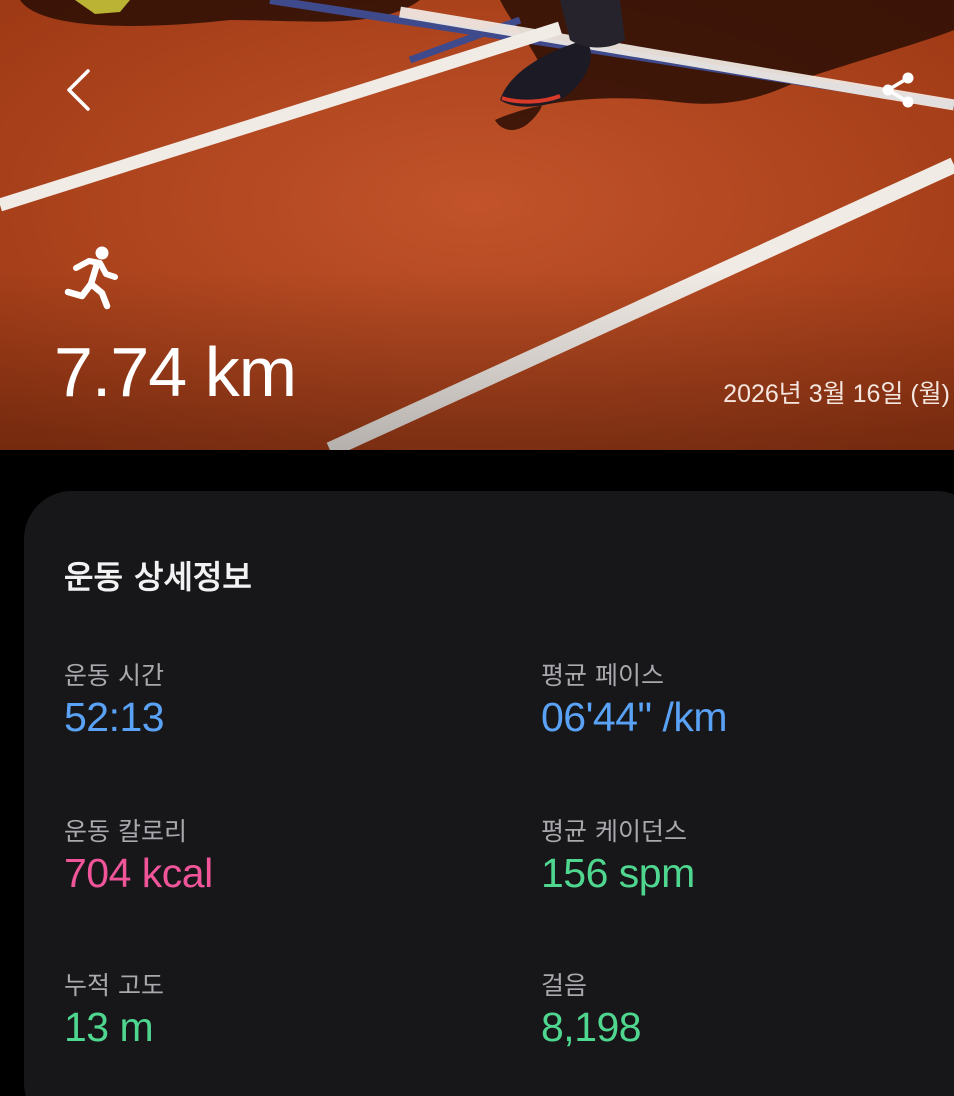 The height and width of the screenshot is (1096, 954). What do you see at coordinates (602, 675) in the screenshot?
I see `stat-label-avg-pace: 평균 페이스` at bounding box center [602, 675].